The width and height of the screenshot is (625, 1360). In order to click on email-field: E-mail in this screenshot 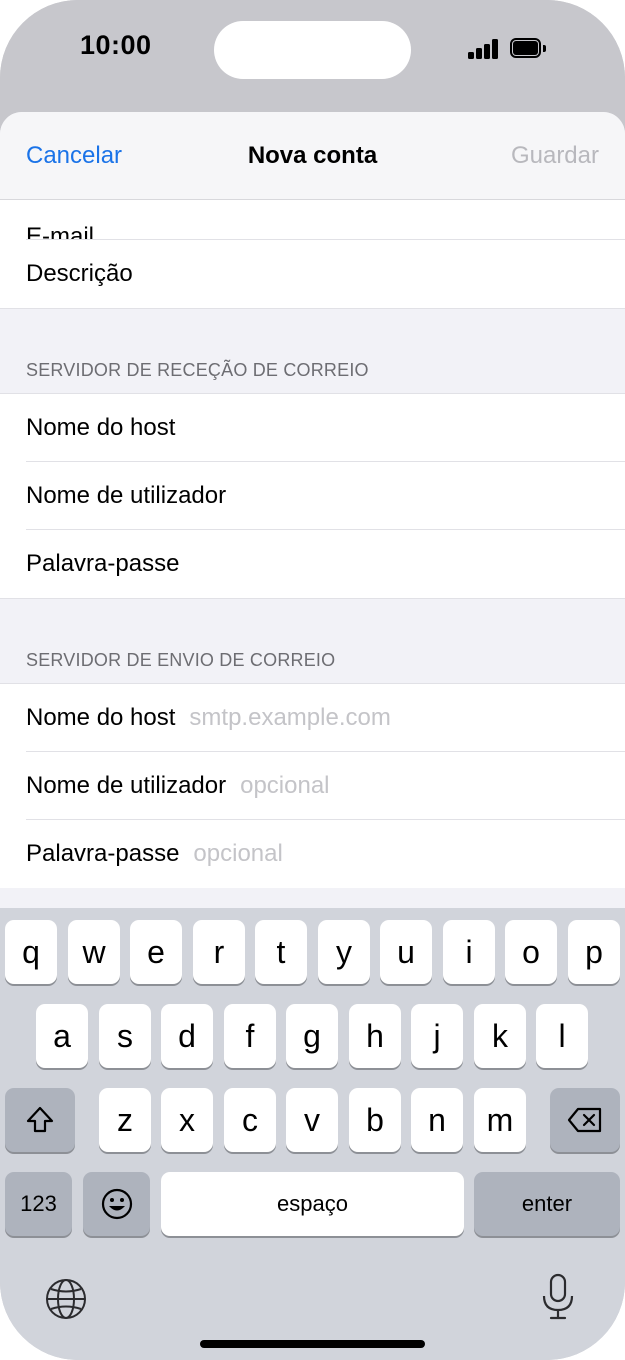, I will do `click(325, 220)`.